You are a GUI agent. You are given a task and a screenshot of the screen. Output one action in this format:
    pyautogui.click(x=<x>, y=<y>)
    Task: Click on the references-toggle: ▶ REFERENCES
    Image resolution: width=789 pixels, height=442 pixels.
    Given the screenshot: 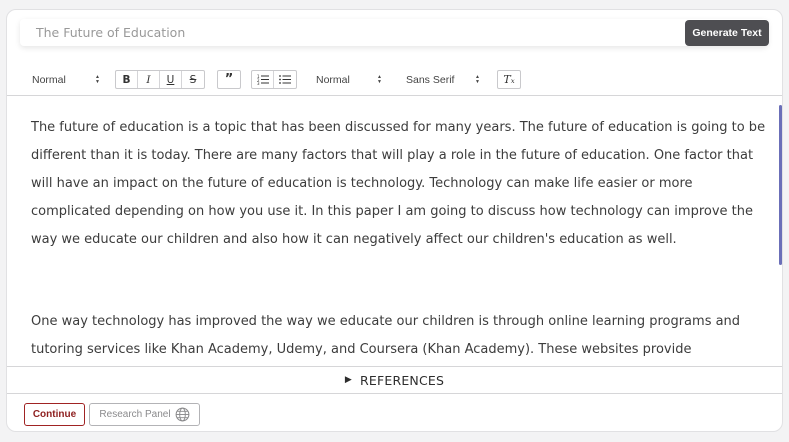 What is the action you would take?
    pyautogui.click(x=394, y=380)
    